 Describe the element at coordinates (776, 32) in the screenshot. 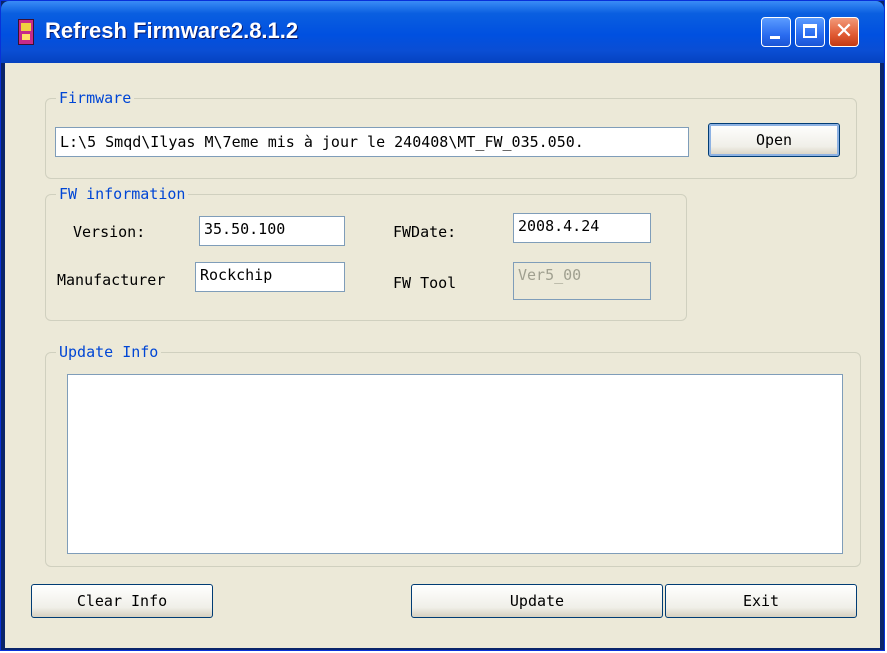

I see `minimize-button` at that location.